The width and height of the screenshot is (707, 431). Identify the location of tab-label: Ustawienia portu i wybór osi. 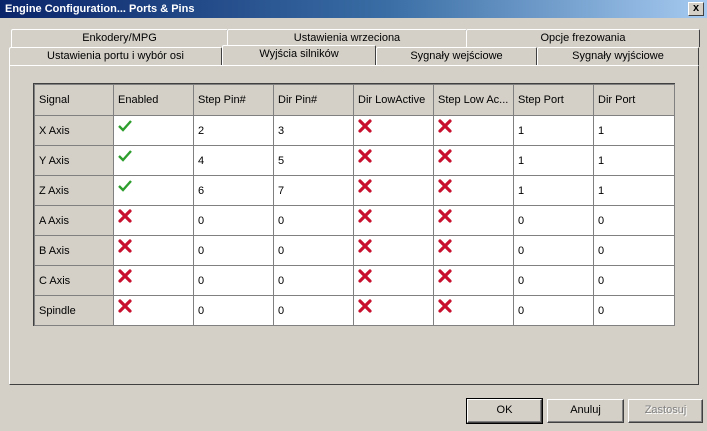
(115, 56).